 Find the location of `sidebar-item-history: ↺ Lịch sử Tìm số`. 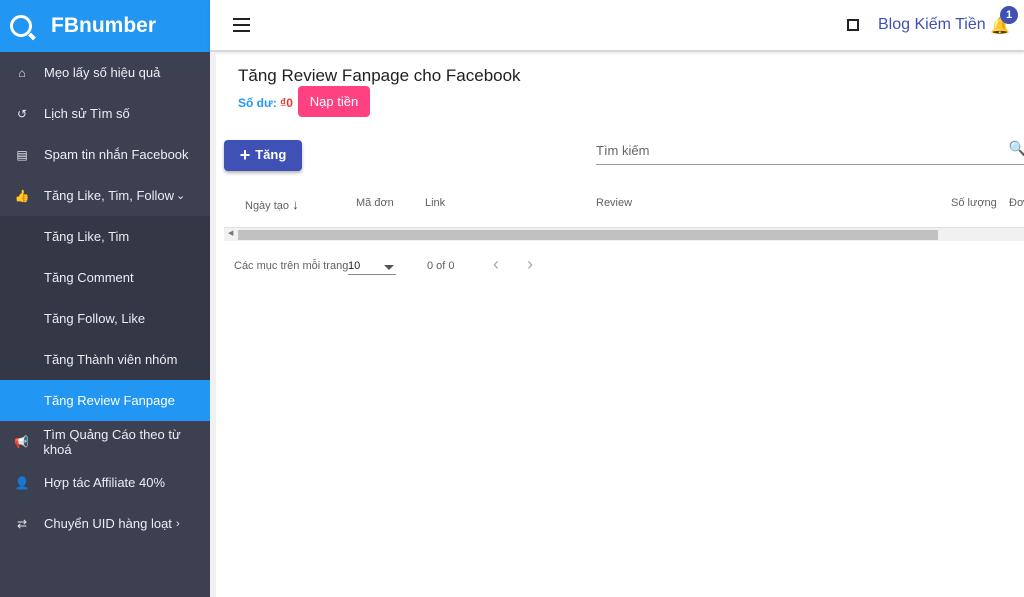

sidebar-item-history: ↺ Lịch sử Tìm số is located at coordinates (105, 113).